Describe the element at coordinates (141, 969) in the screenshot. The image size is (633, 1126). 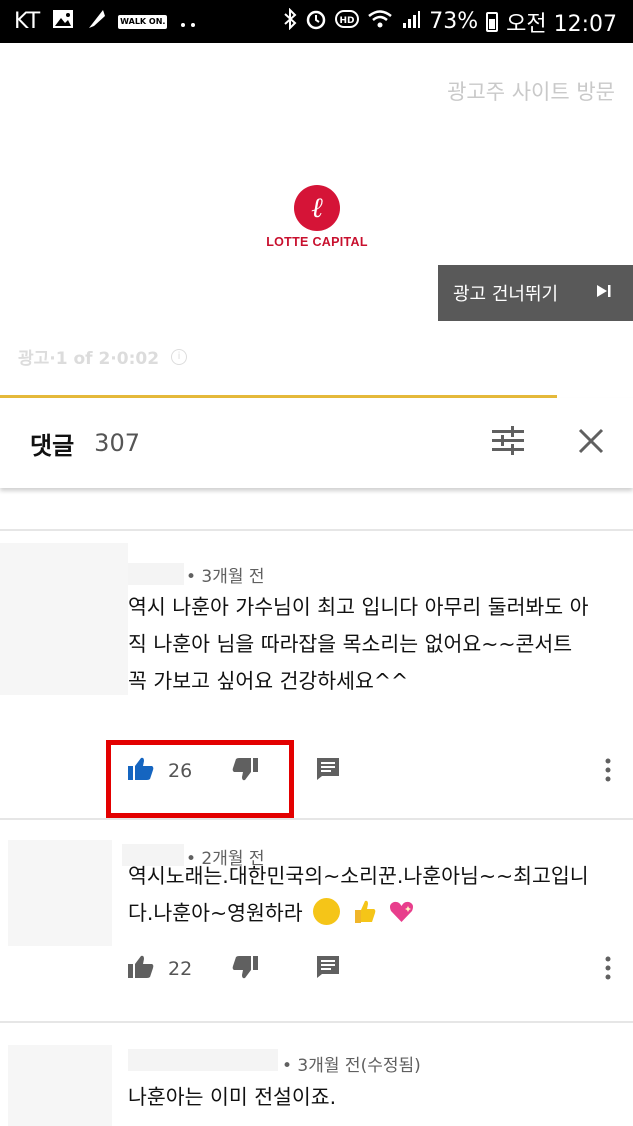
I see `thumbs-up-icon` at that location.